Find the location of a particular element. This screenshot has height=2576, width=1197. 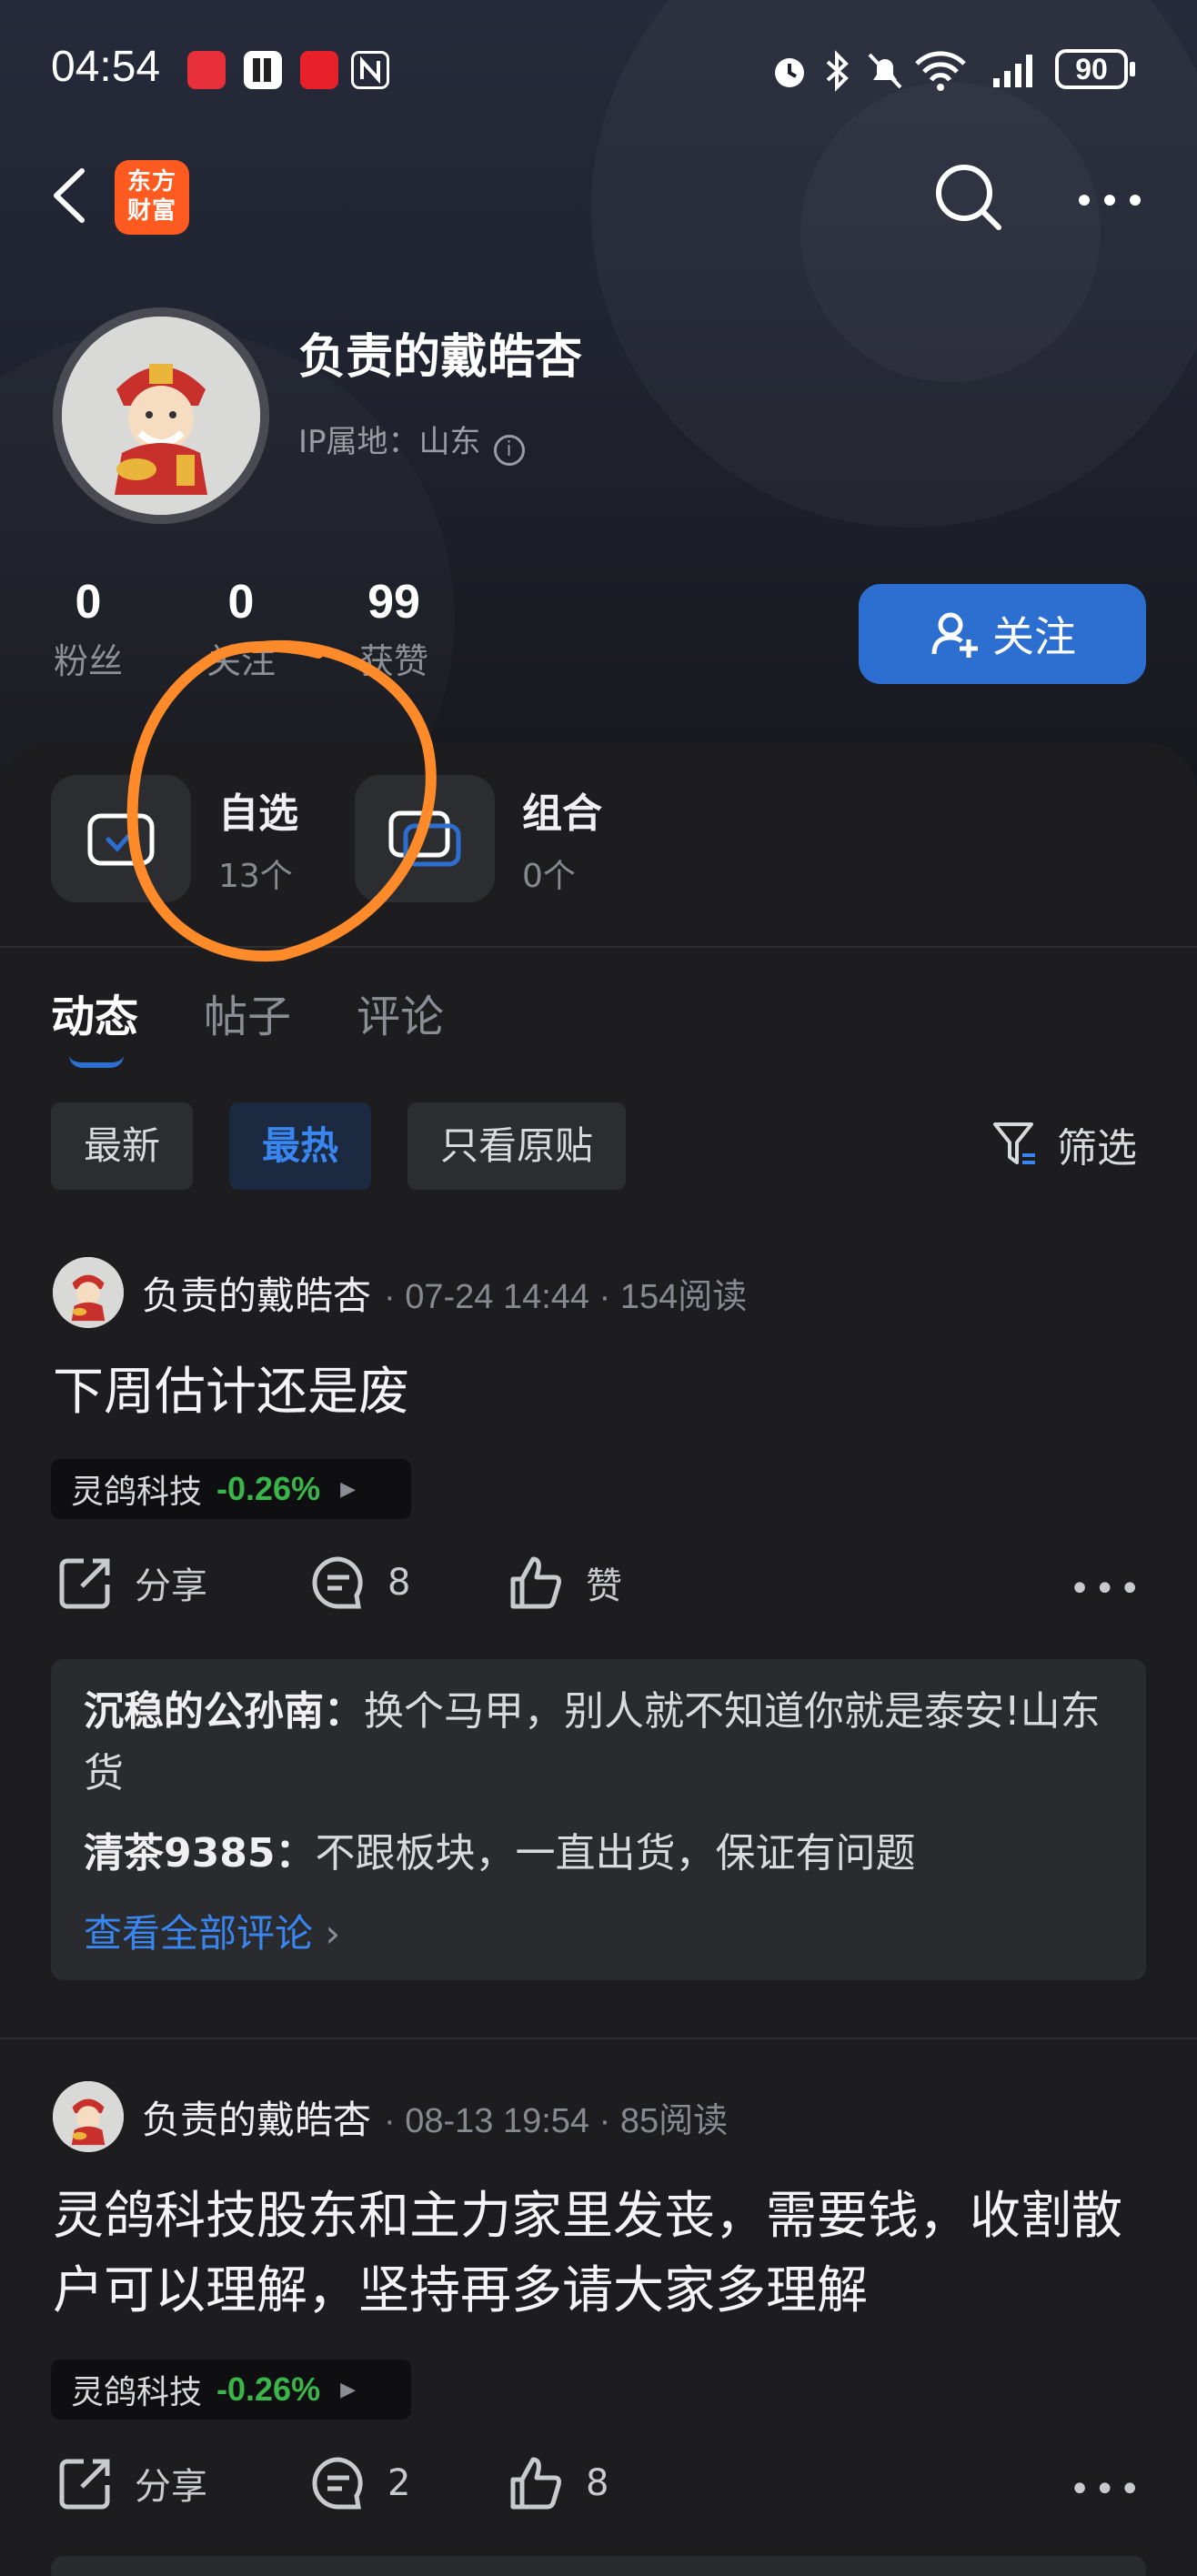

portfolio-card: 组合 0个 is located at coordinates (478, 838).